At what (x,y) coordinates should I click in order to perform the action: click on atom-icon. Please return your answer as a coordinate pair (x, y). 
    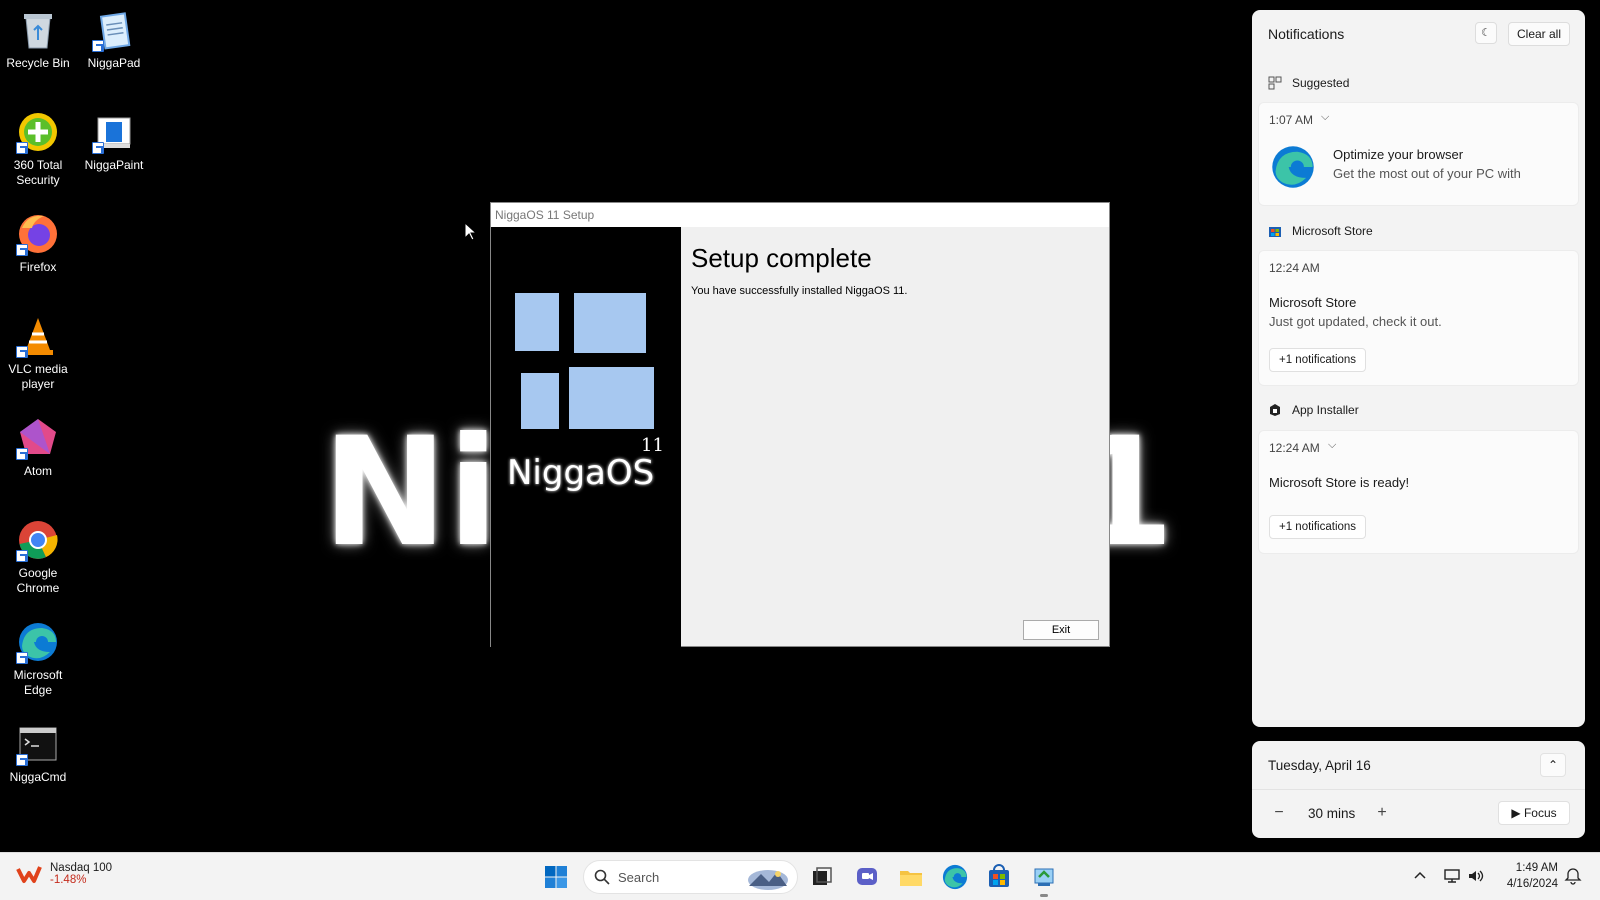
    Looking at the image, I should click on (38, 438).